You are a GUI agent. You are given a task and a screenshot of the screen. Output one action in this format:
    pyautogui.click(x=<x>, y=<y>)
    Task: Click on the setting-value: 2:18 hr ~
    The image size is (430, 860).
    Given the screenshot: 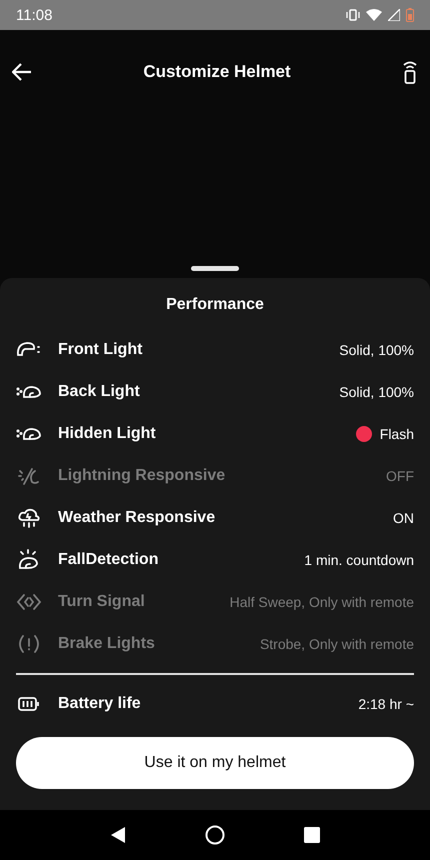 What is the action you would take?
    pyautogui.click(x=386, y=704)
    